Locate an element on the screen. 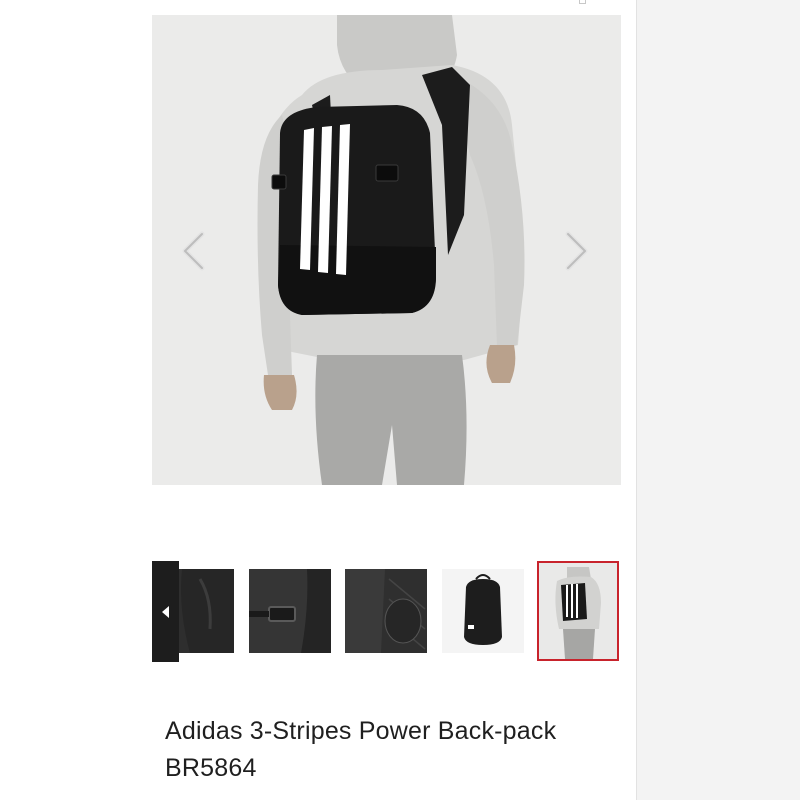 This screenshot has height=800, width=800. thumbnail-strip is located at coordinates (387, 612).